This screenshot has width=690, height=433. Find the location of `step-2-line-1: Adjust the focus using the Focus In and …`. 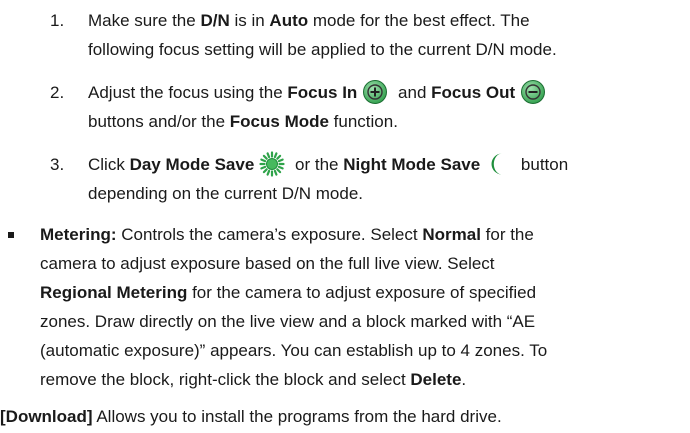

step-2-line-1: Adjust the focus using the Focus In and … is located at coordinates (319, 92).